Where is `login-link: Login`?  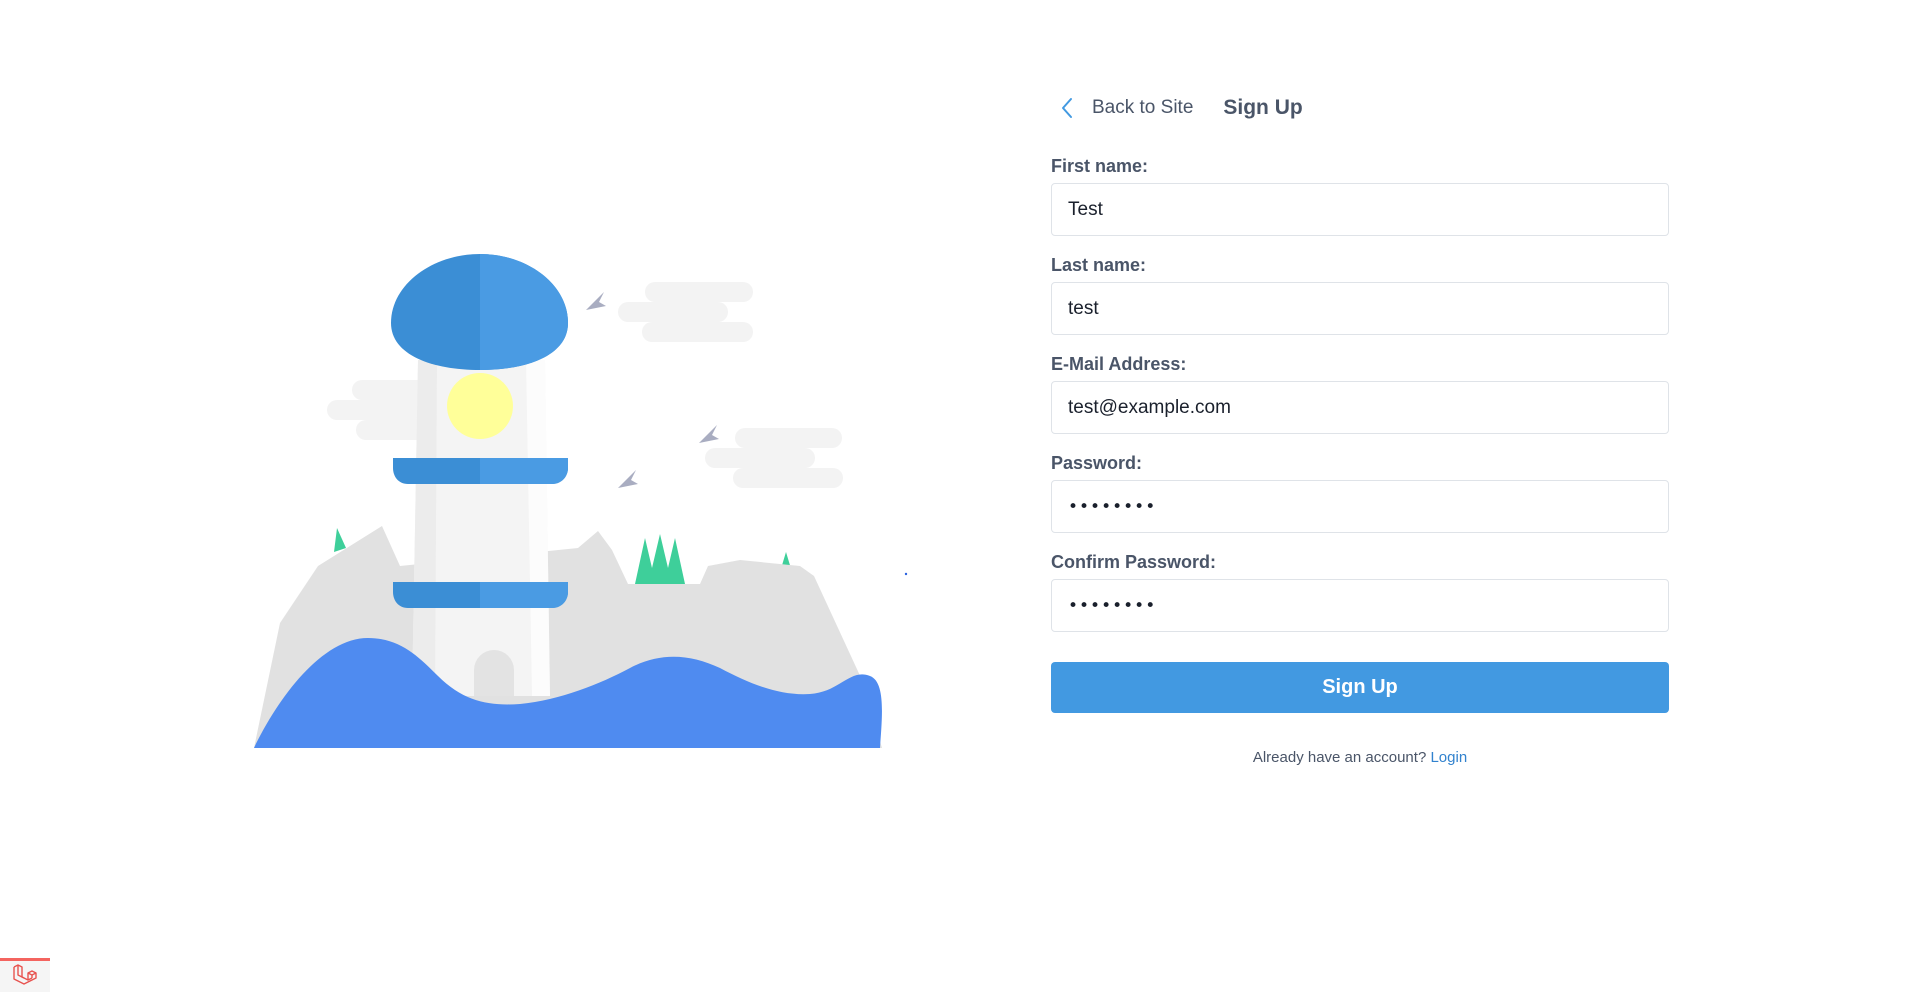 login-link: Login is located at coordinates (1448, 757).